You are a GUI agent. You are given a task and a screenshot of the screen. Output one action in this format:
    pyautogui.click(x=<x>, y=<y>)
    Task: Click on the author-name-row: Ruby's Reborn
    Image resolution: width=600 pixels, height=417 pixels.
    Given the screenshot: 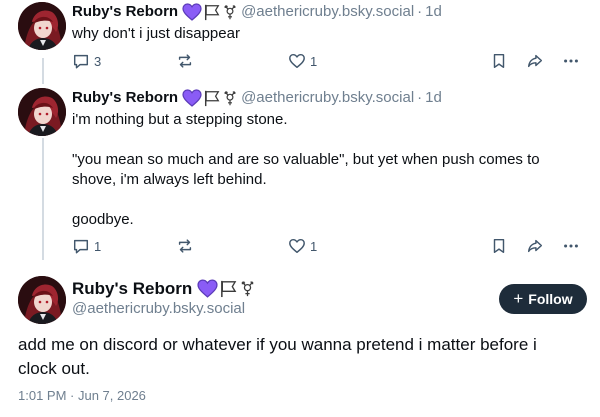 What is the action you would take?
    pyautogui.click(x=164, y=288)
    